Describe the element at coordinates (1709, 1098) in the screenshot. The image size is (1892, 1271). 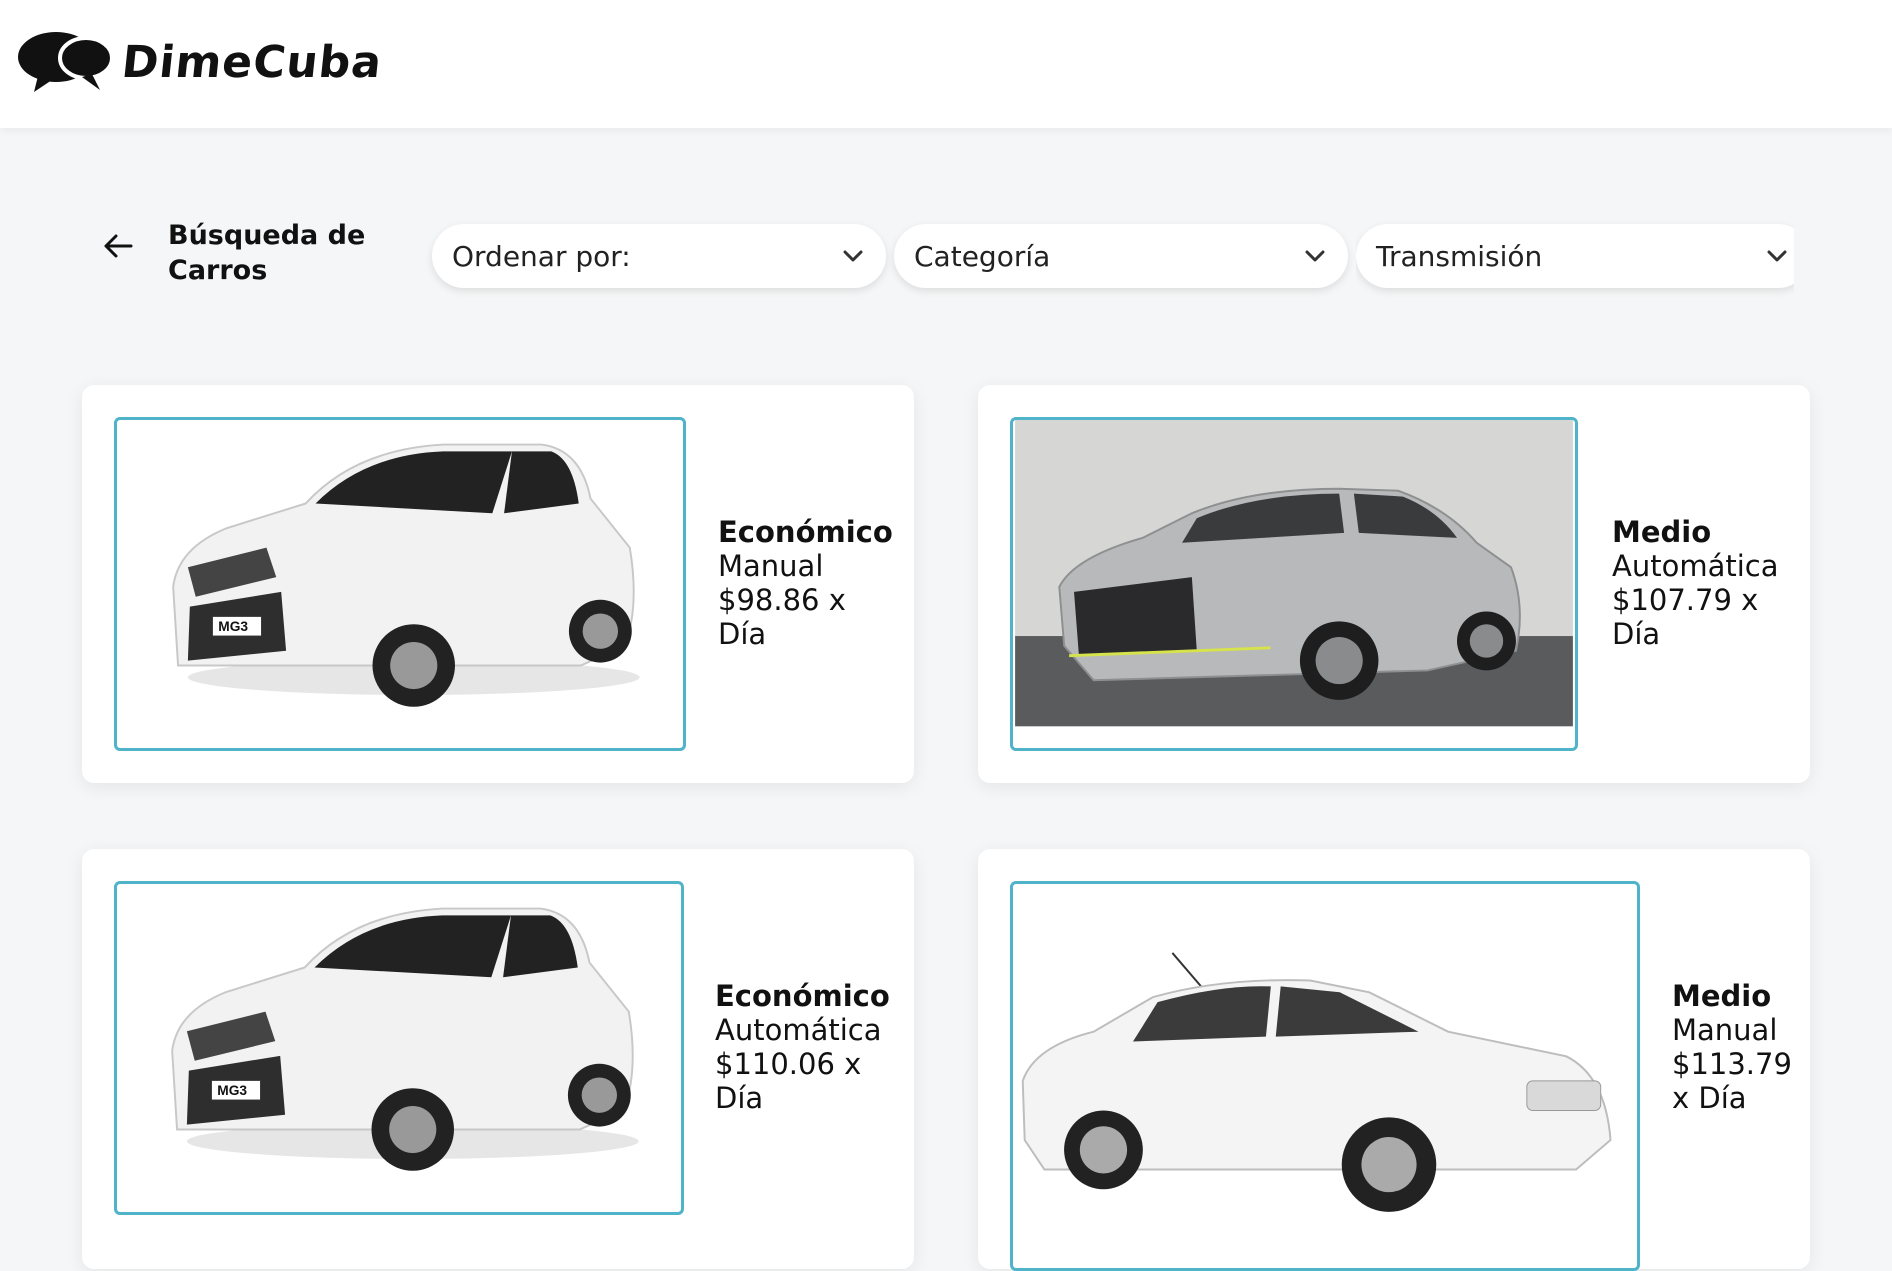
I see `car-price-unit: x Día` at that location.